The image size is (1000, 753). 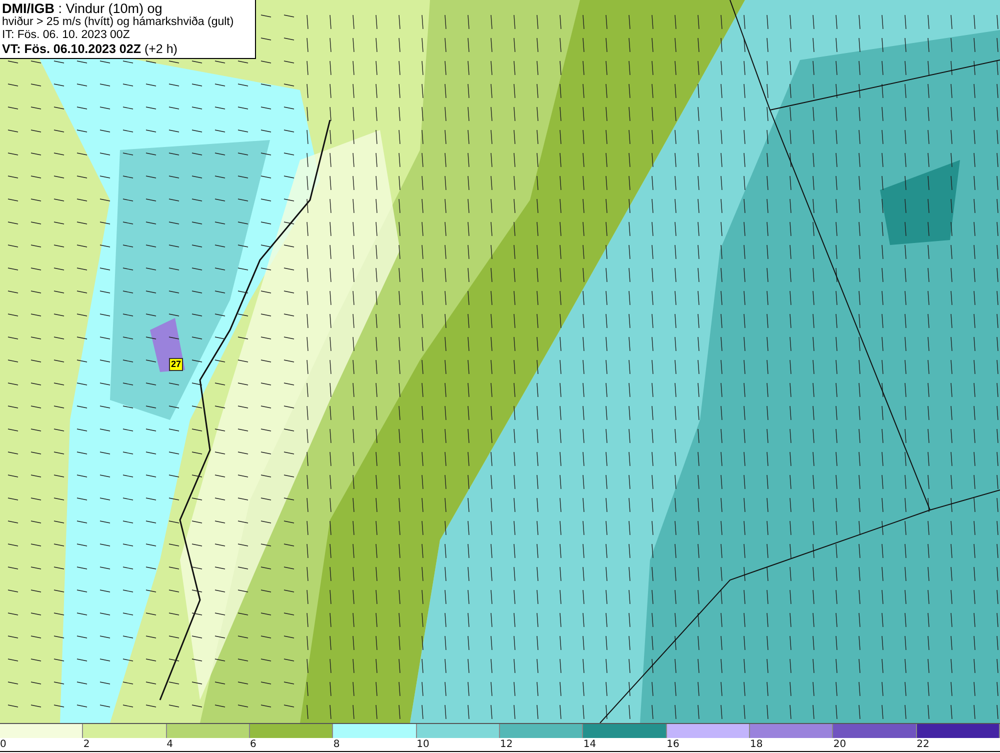 What do you see at coordinates (923, 744) in the screenshot?
I see `legend-label: 22` at bounding box center [923, 744].